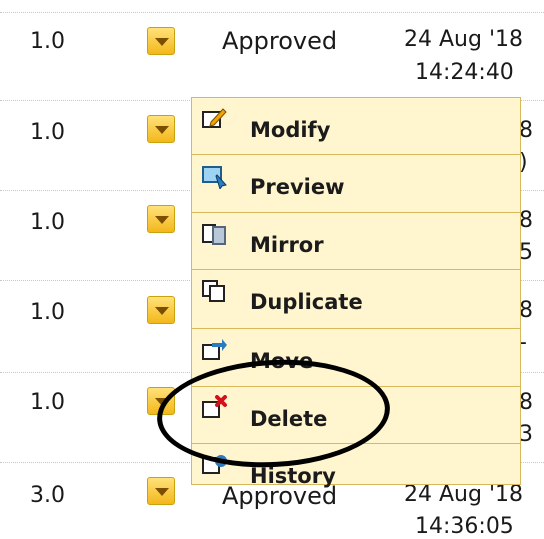 The width and height of the screenshot is (544, 539). Describe the element at coordinates (523, 342) in the screenshot. I see `time-cell: -` at that location.